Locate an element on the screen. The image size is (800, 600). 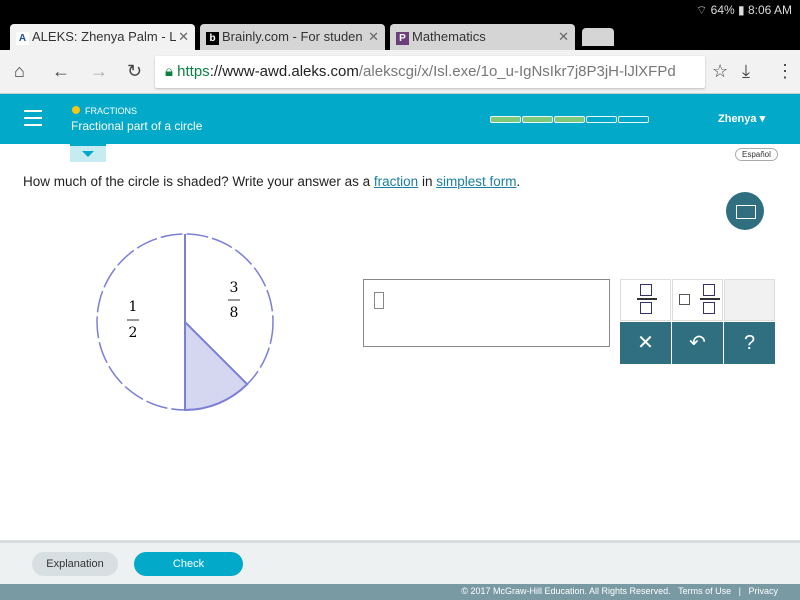
home-icon: ⌂ is located at coordinates (19, 71).